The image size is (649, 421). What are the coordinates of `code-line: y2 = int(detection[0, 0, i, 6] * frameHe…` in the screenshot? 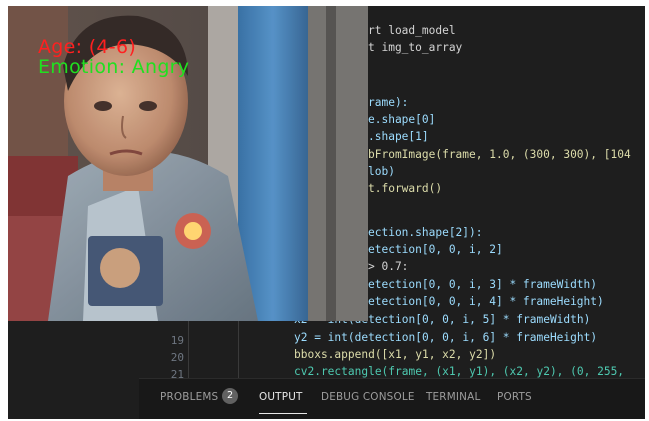 It's located at (446, 337).